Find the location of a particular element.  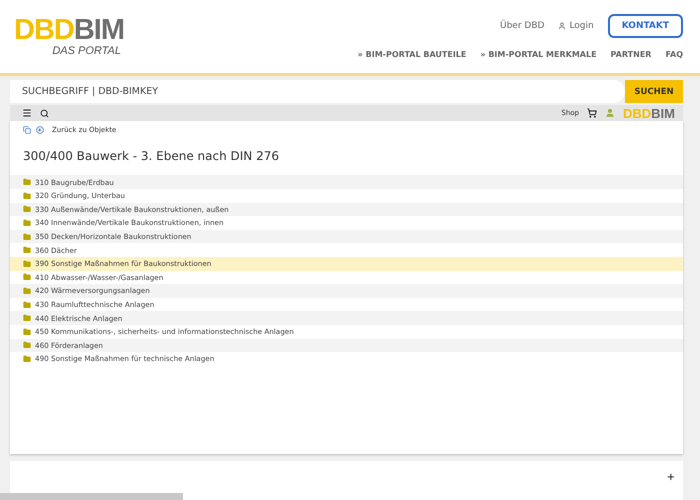

copy-icon is located at coordinates (27, 130).